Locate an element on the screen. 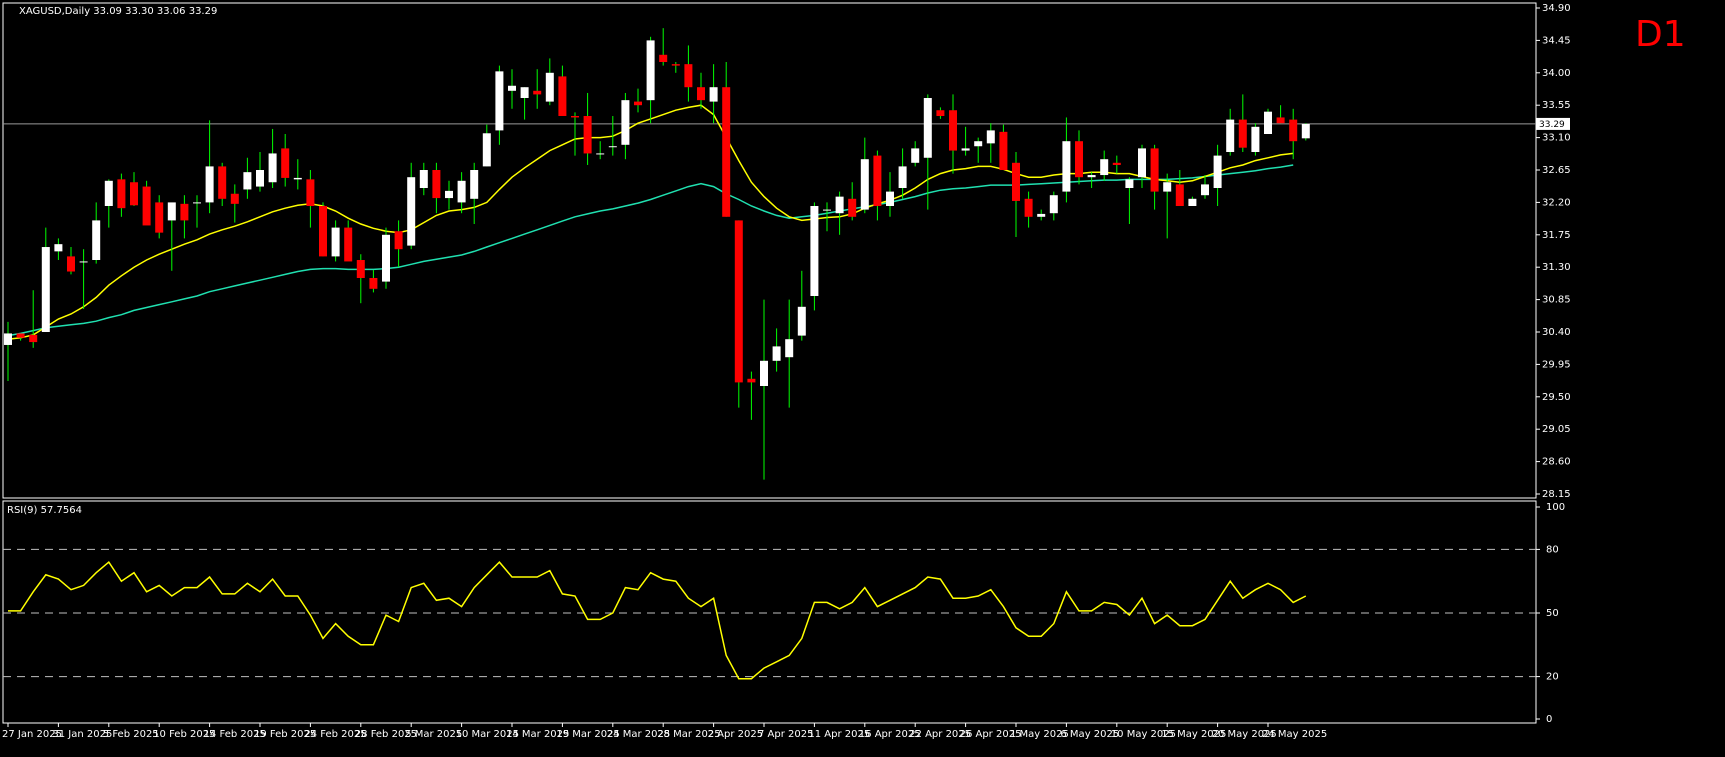 This screenshot has width=1725, height=757. price-tick-label: 30.85 is located at coordinates (1556, 300).